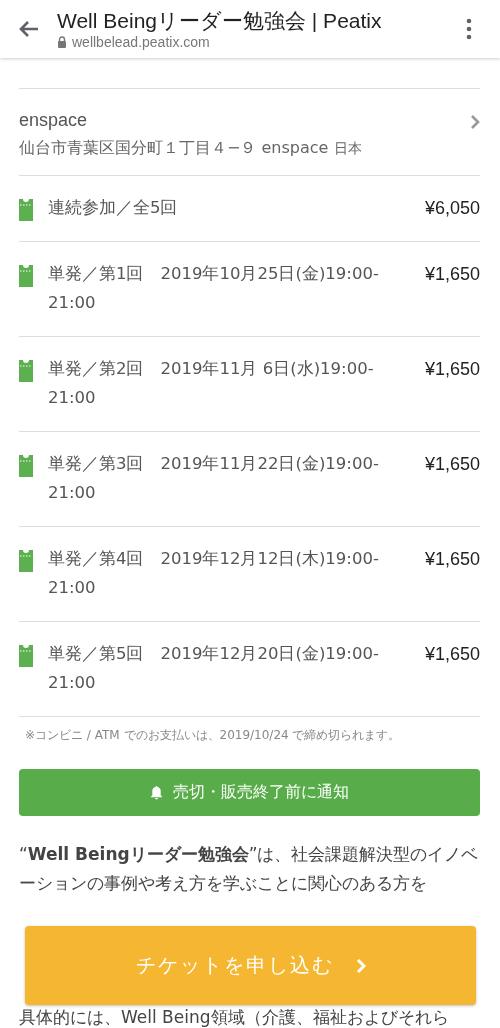 This screenshot has width=500, height=1028. I want to click on description-text: 具体的には、Well Being領域（介護、福祉およびそれら, so click(234, 1017).